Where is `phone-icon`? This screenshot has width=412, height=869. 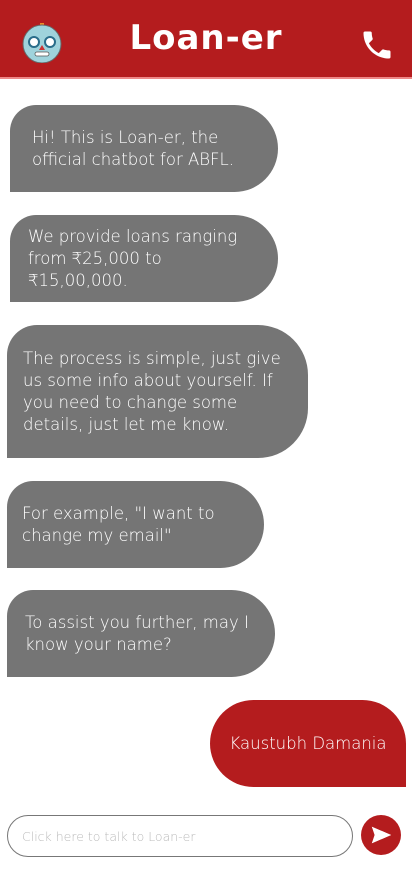 phone-icon is located at coordinates (377, 45).